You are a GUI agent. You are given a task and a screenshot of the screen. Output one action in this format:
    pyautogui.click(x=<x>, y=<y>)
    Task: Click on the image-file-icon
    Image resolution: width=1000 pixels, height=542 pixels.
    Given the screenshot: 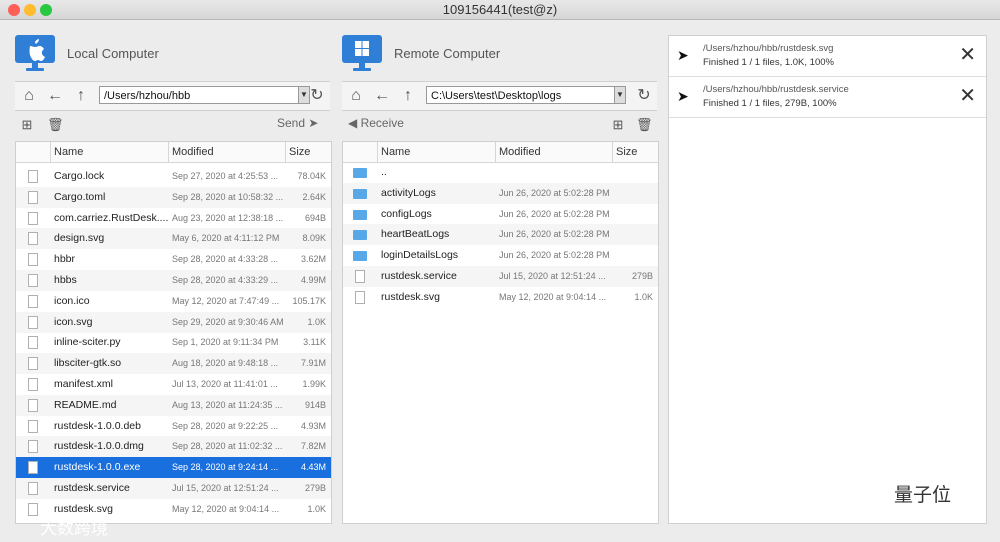 What is the action you would take?
    pyautogui.click(x=33, y=301)
    